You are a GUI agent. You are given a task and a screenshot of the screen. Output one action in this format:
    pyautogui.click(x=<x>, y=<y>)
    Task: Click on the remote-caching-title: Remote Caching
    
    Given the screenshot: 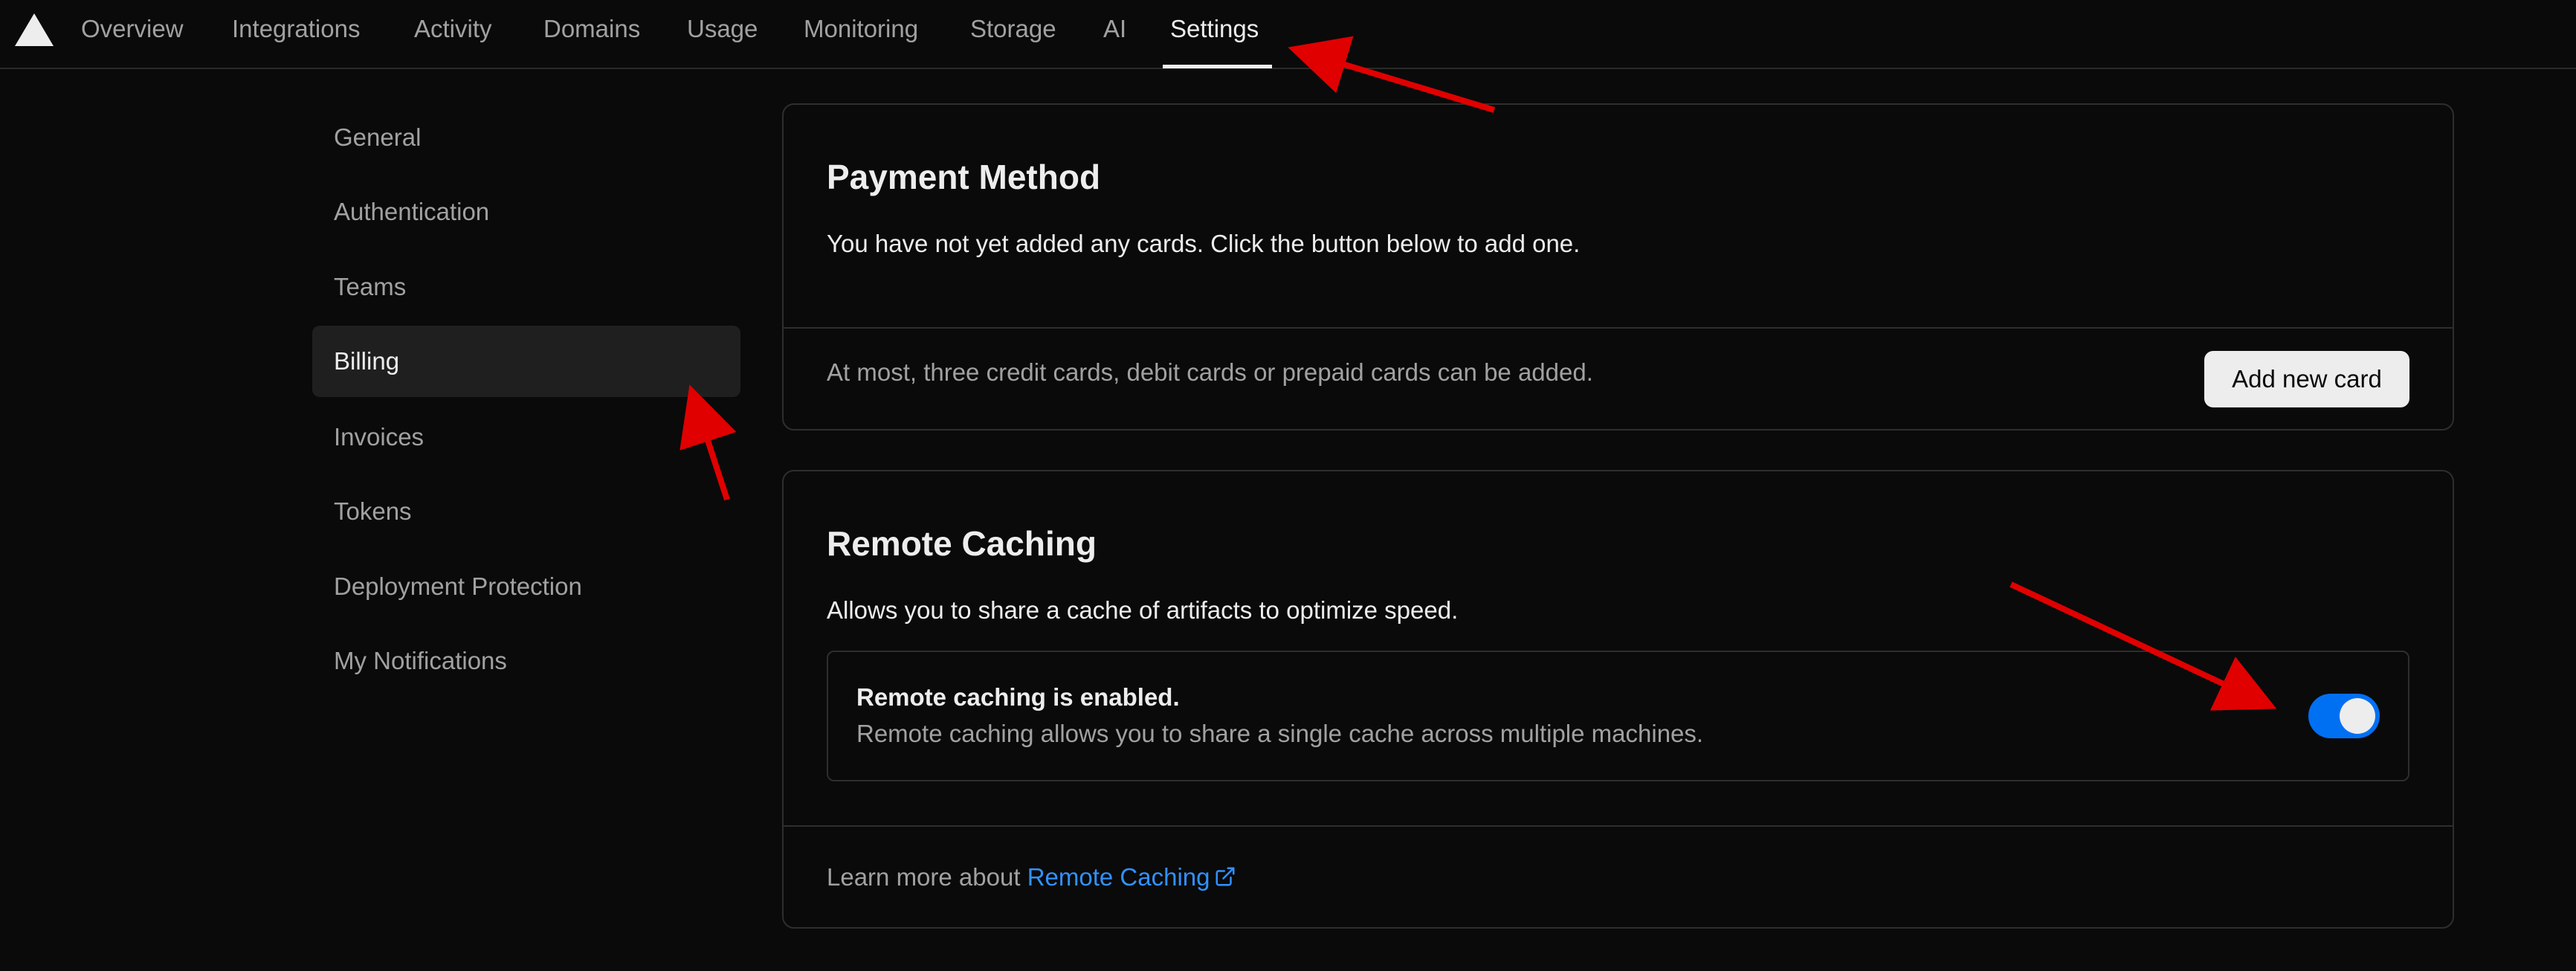 What is the action you would take?
    pyautogui.click(x=962, y=543)
    